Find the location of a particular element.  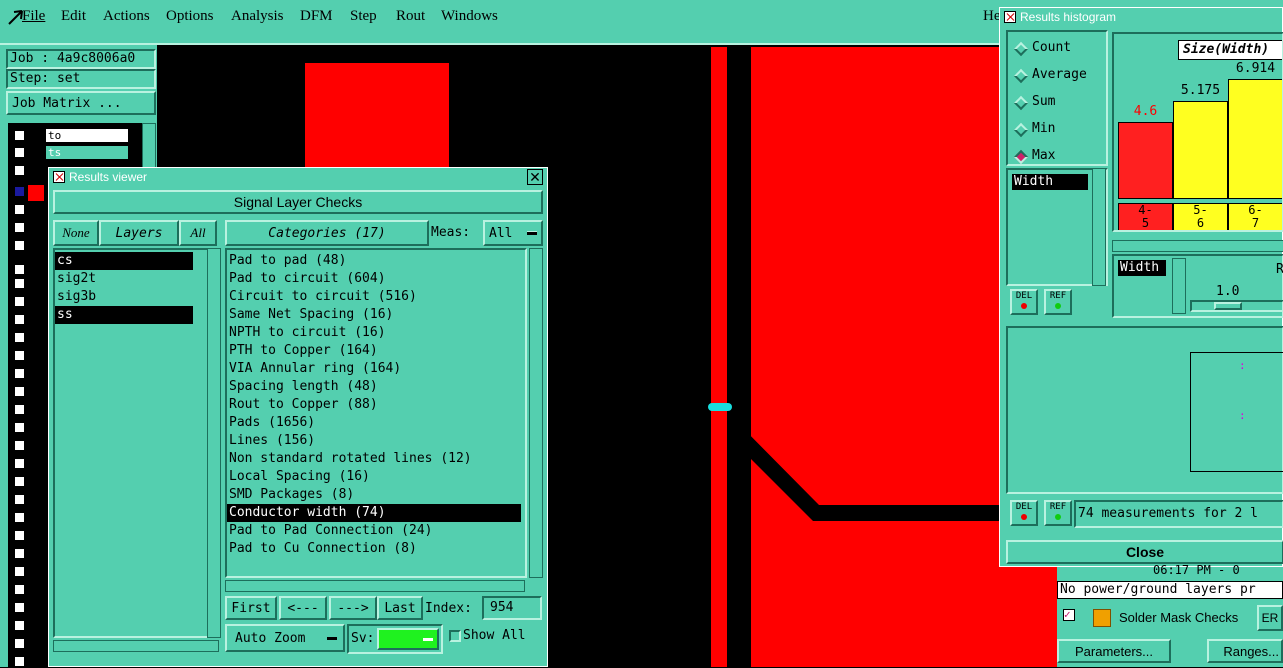

first-button: First is located at coordinates (251, 608).